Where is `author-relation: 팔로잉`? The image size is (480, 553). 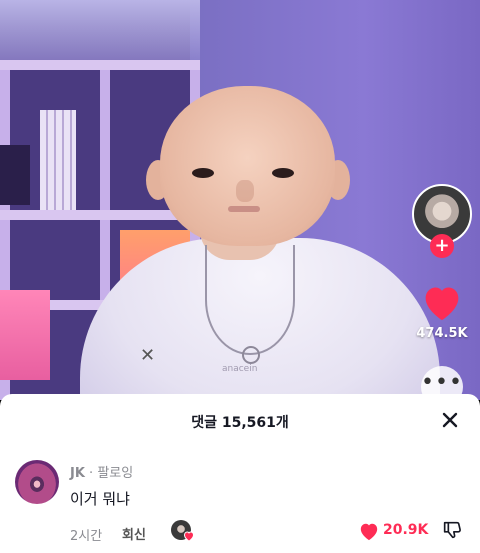 author-relation: 팔로잉 is located at coordinates (115, 473).